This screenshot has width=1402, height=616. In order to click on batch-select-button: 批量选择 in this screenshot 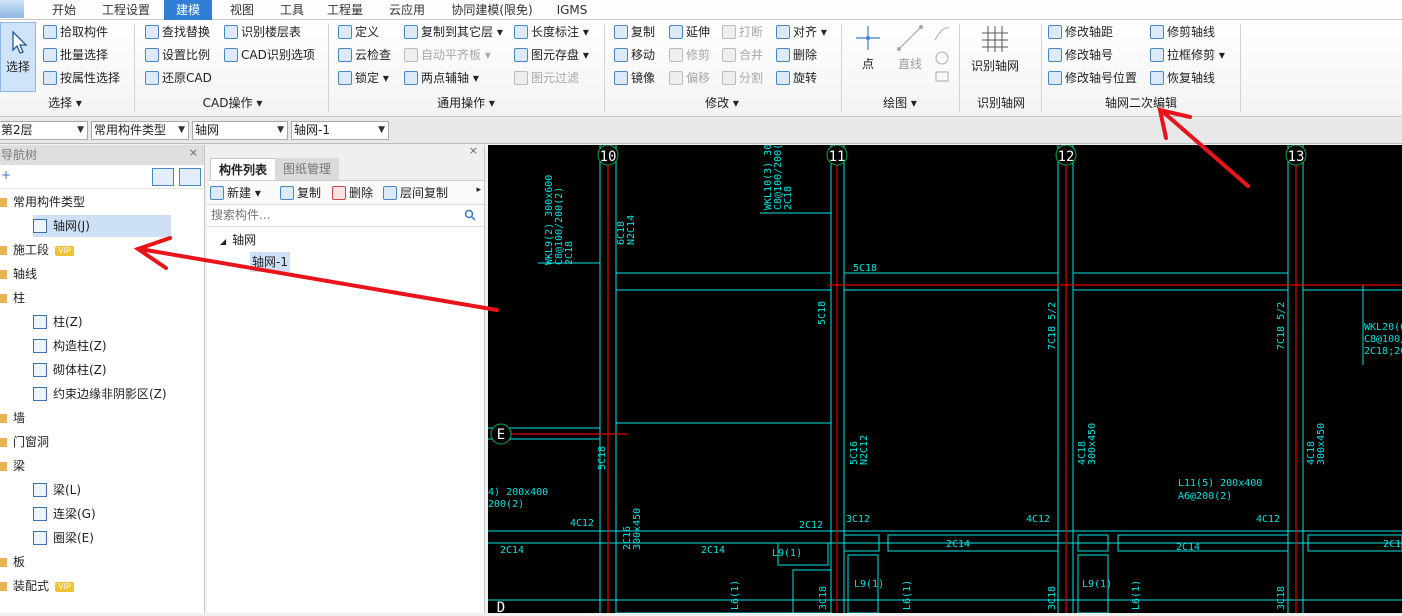, I will do `click(75, 55)`.